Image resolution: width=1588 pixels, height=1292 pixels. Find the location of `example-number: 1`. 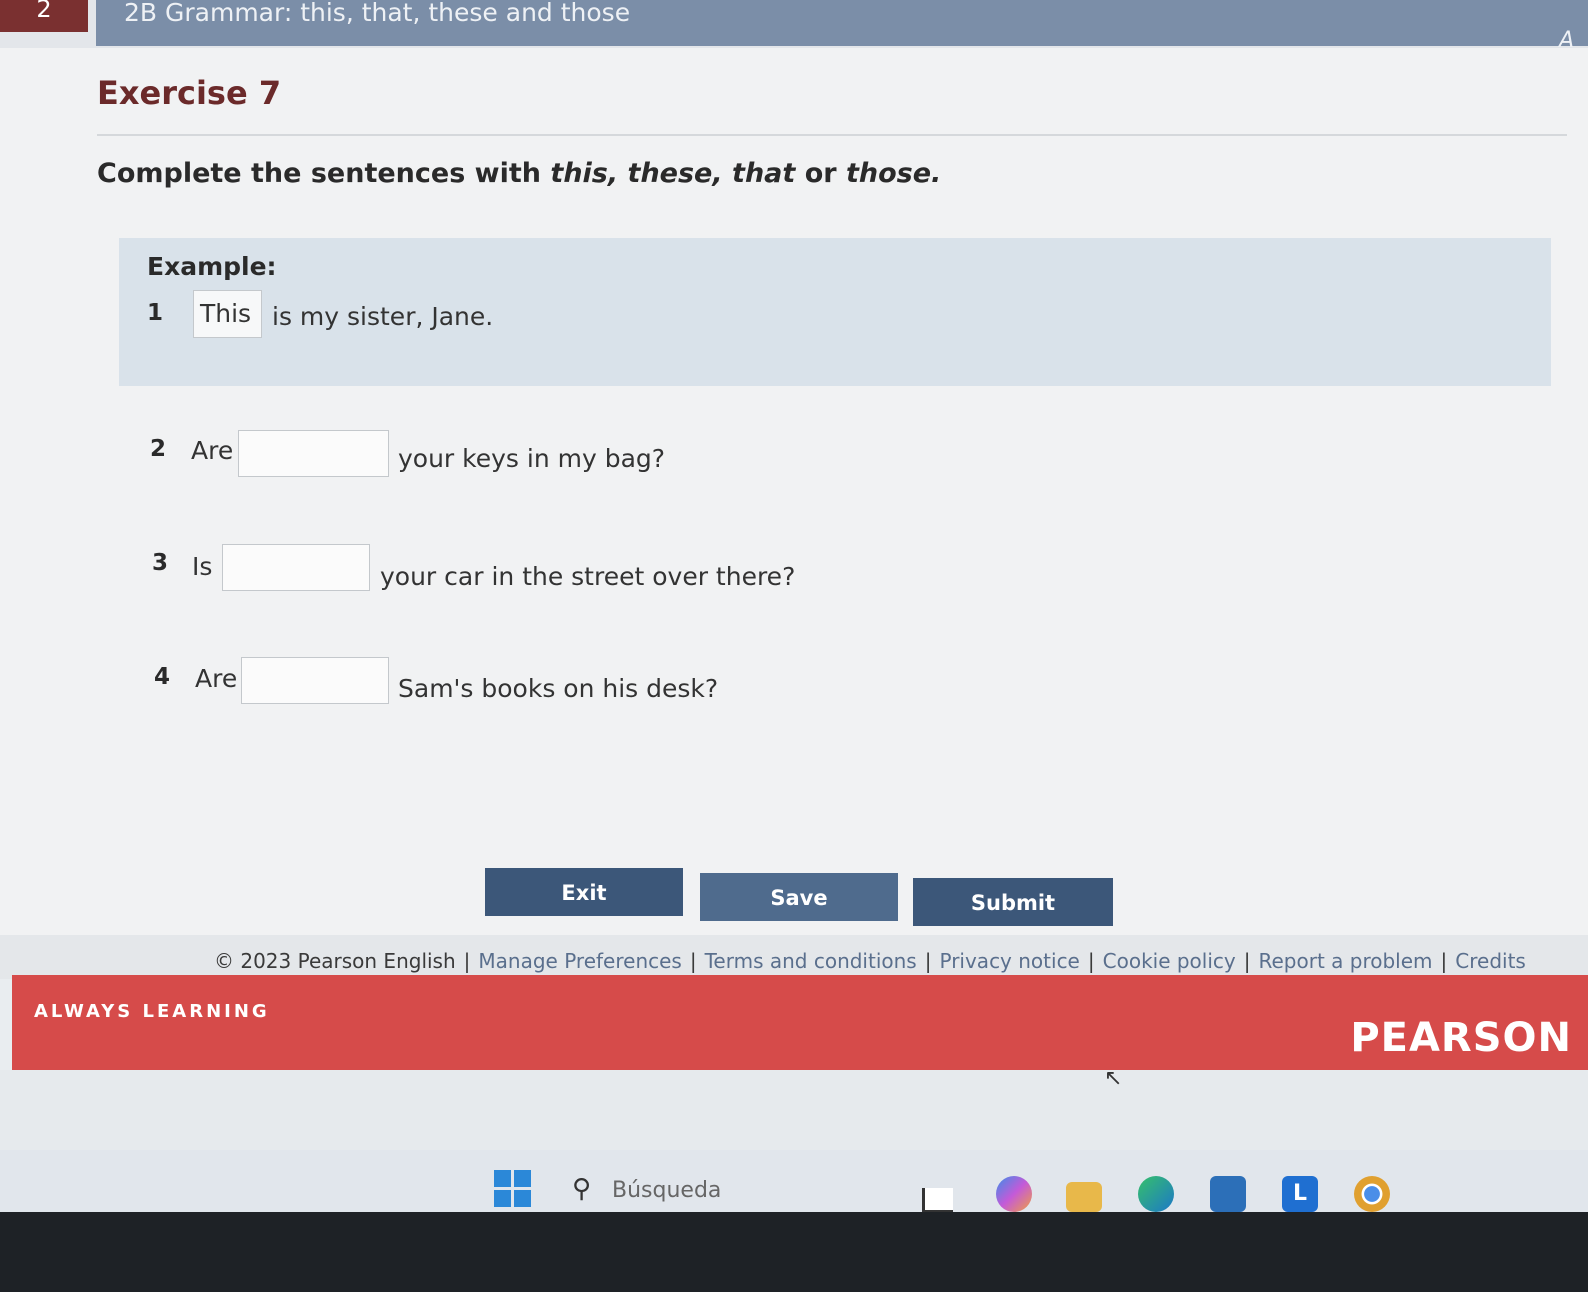

example-number: 1 is located at coordinates (155, 313).